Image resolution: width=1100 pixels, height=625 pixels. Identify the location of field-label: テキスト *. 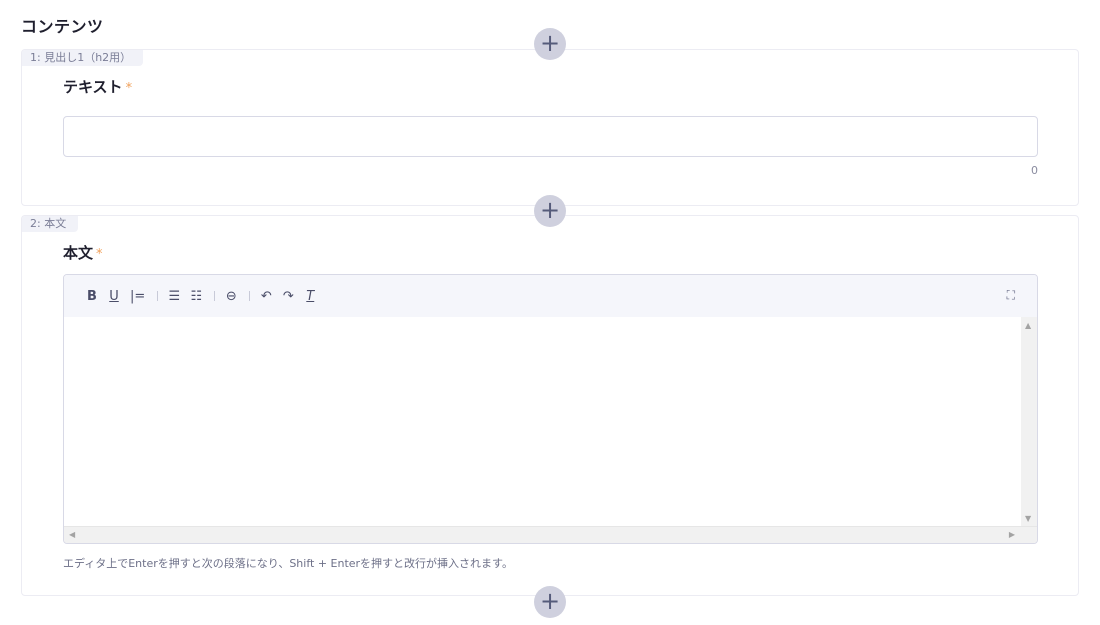
(97, 86).